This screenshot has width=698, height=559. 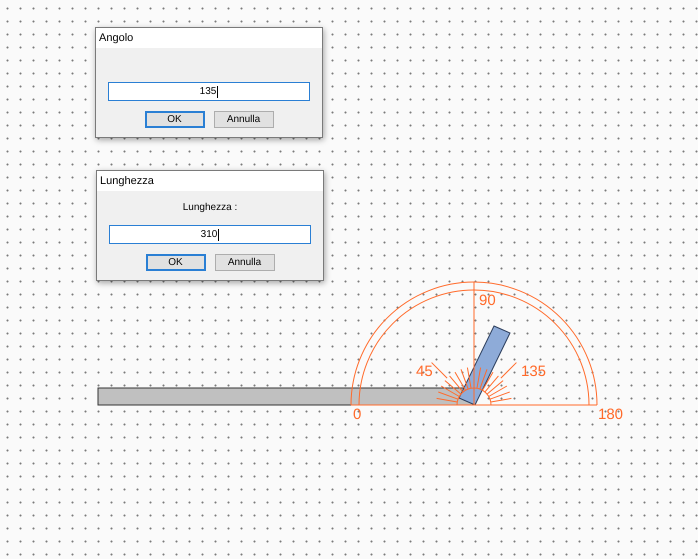 What do you see at coordinates (533, 371) in the screenshot?
I see `angle-label: 135` at bounding box center [533, 371].